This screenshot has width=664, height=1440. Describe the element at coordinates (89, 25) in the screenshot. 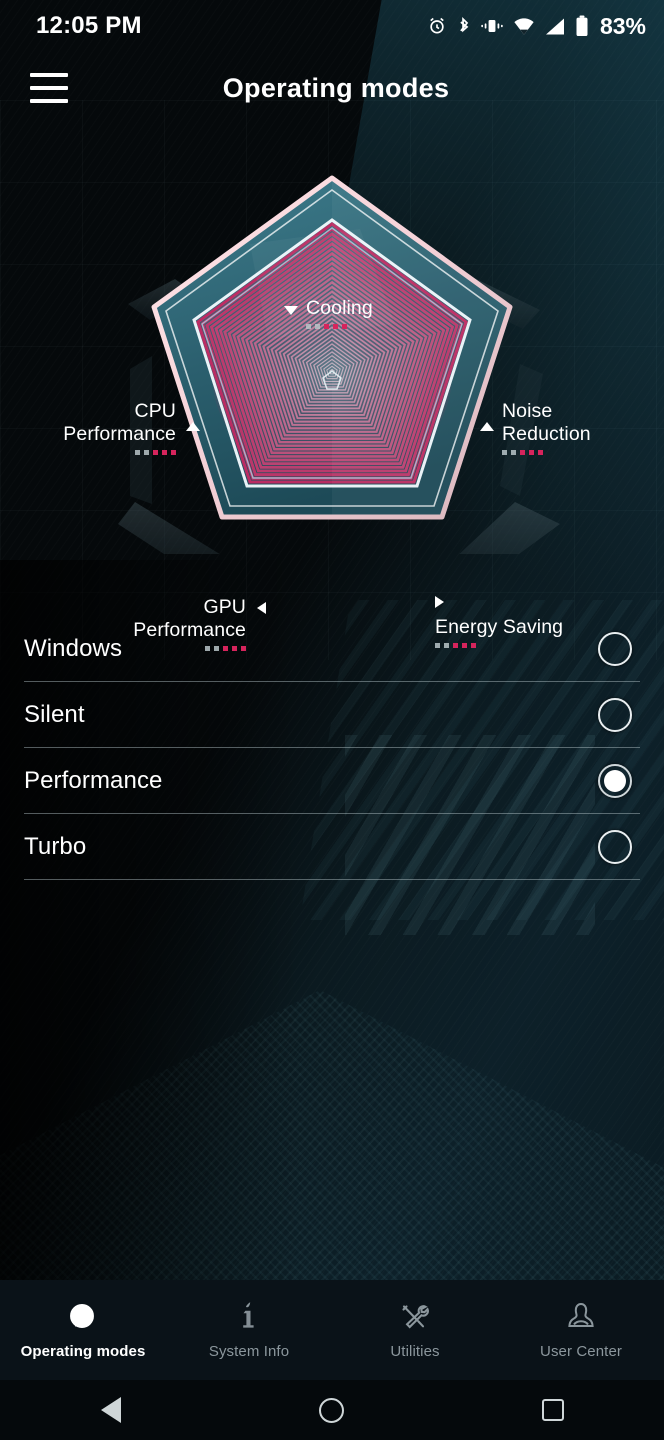

I see `status-clock: 12:05 PM` at that location.